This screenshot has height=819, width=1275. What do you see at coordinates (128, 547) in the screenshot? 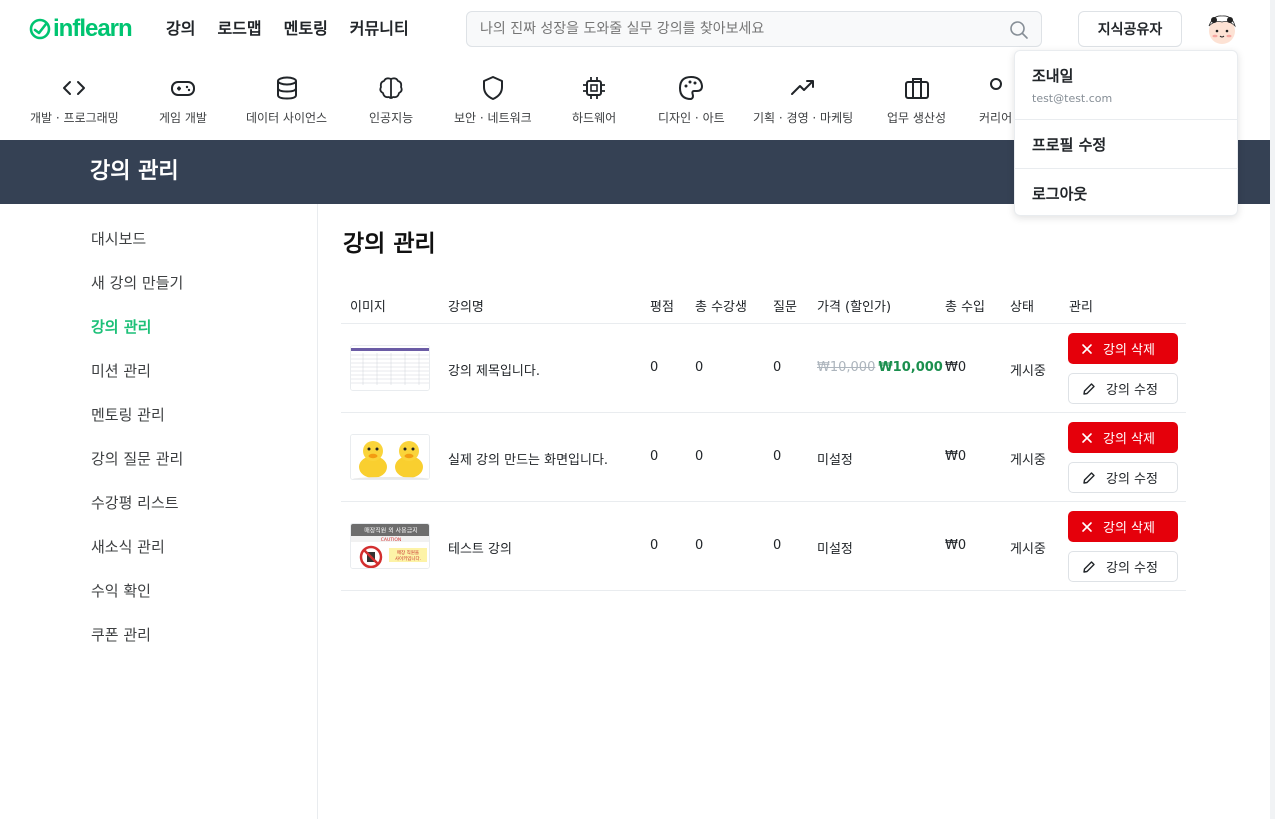
I see `sidebar-item-news: 새소식 관리` at bounding box center [128, 547].